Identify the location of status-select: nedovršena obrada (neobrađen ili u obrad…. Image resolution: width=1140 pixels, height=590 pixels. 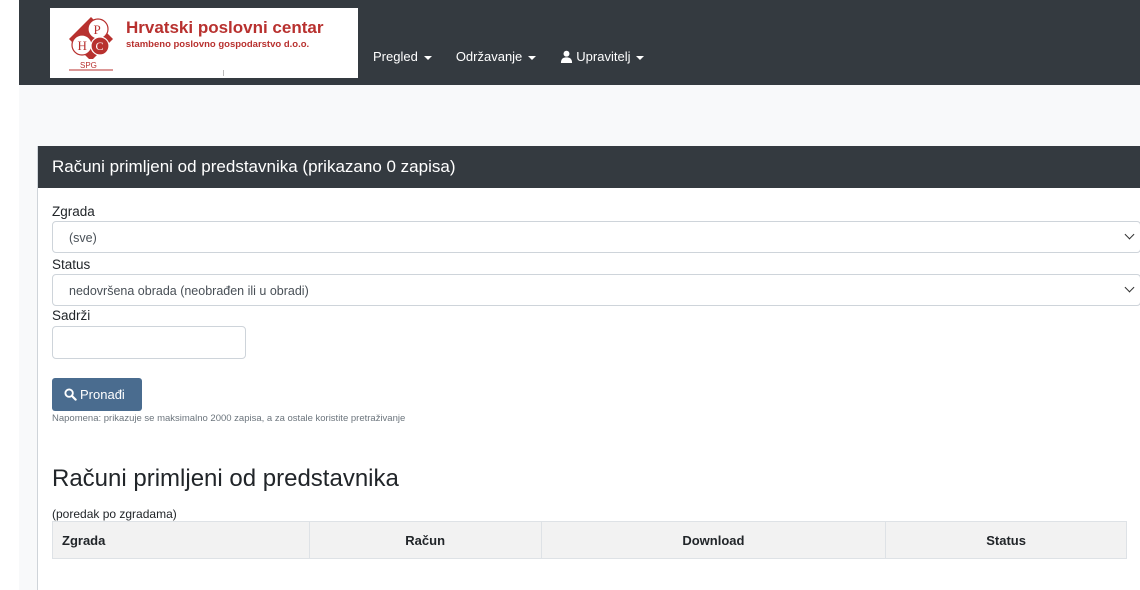
(596, 290).